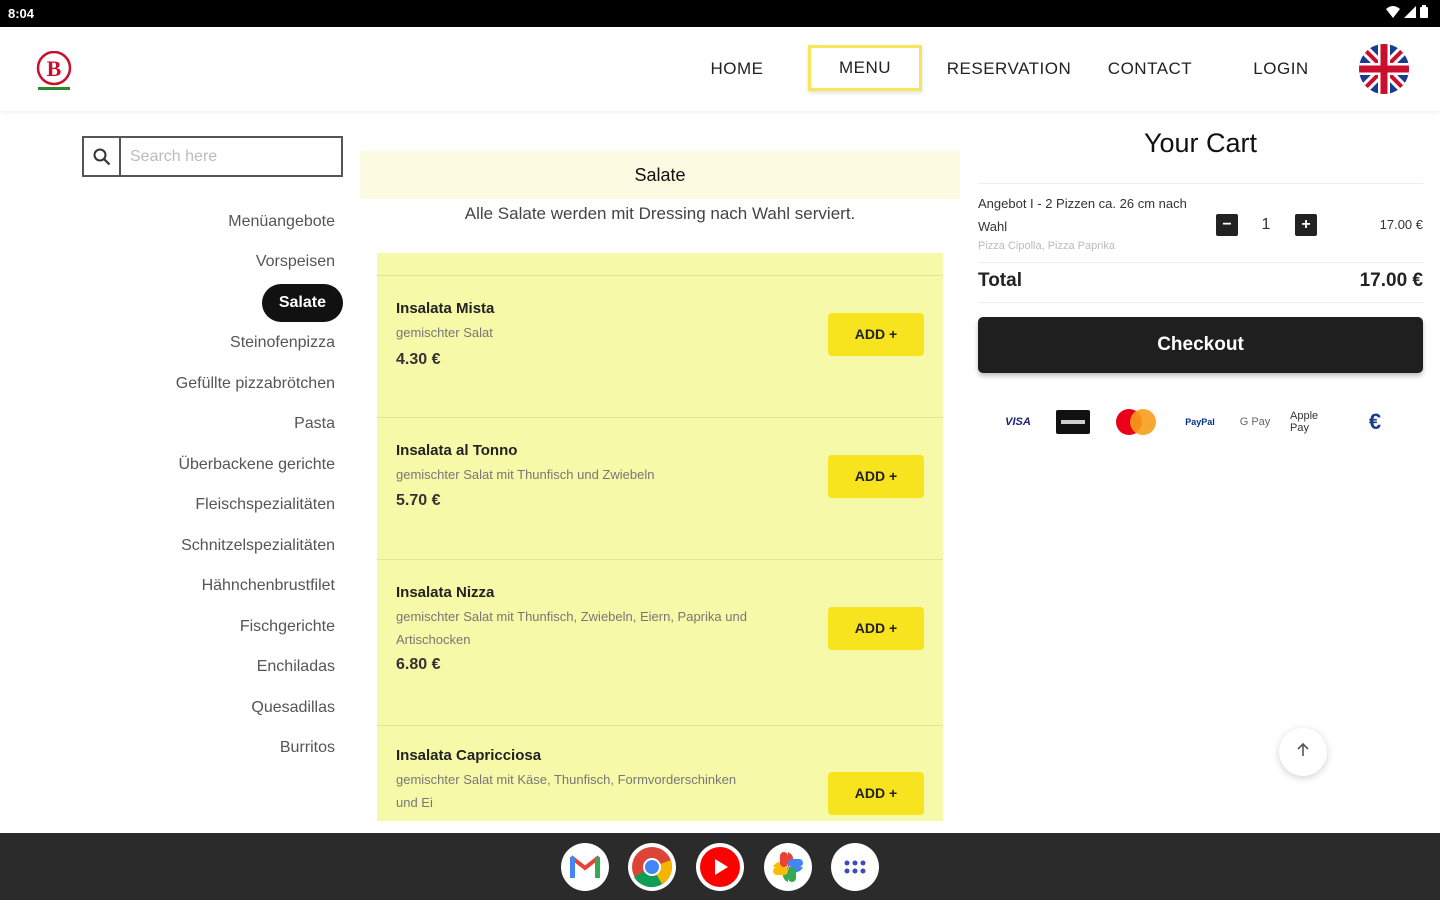 Image resolution: width=1440 pixels, height=900 pixels. Describe the element at coordinates (296, 667) in the screenshot. I see `category-item-enchiladas: Enchiladas` at that location.